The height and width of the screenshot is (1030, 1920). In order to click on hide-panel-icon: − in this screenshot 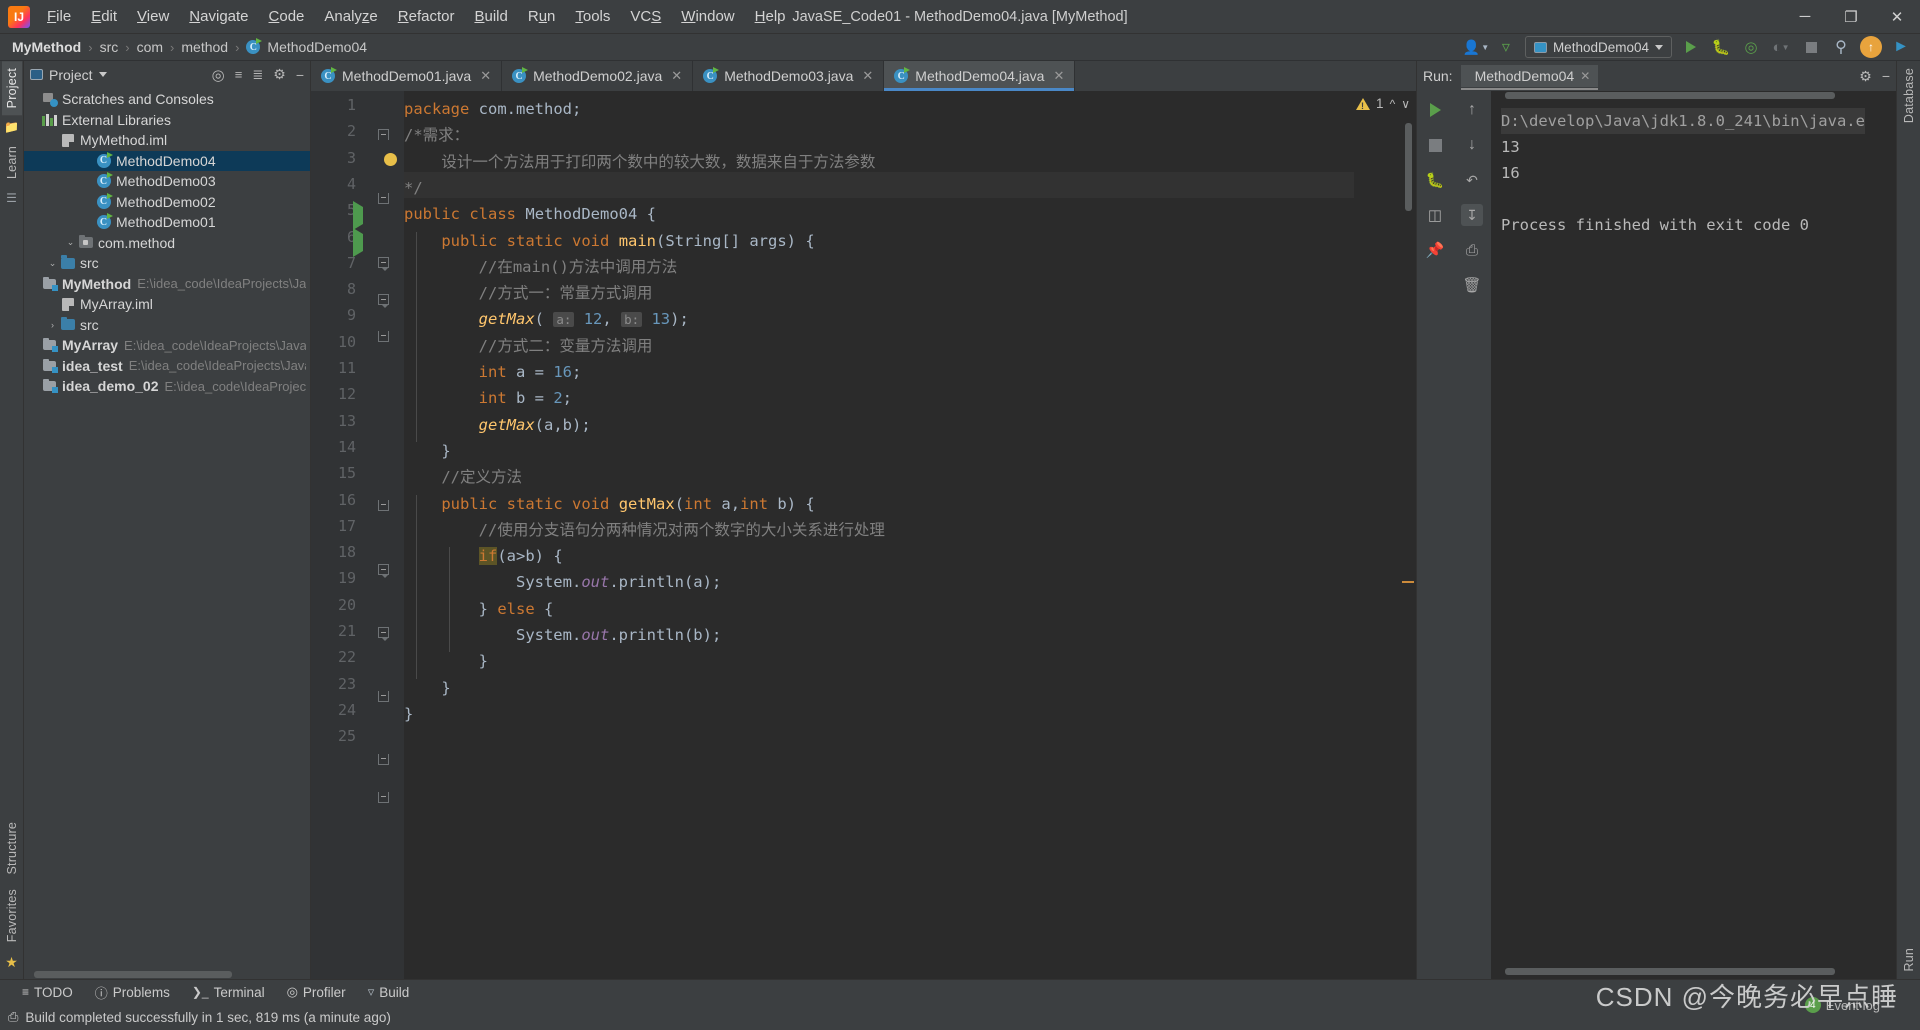, I will do `click(300, 75)`.